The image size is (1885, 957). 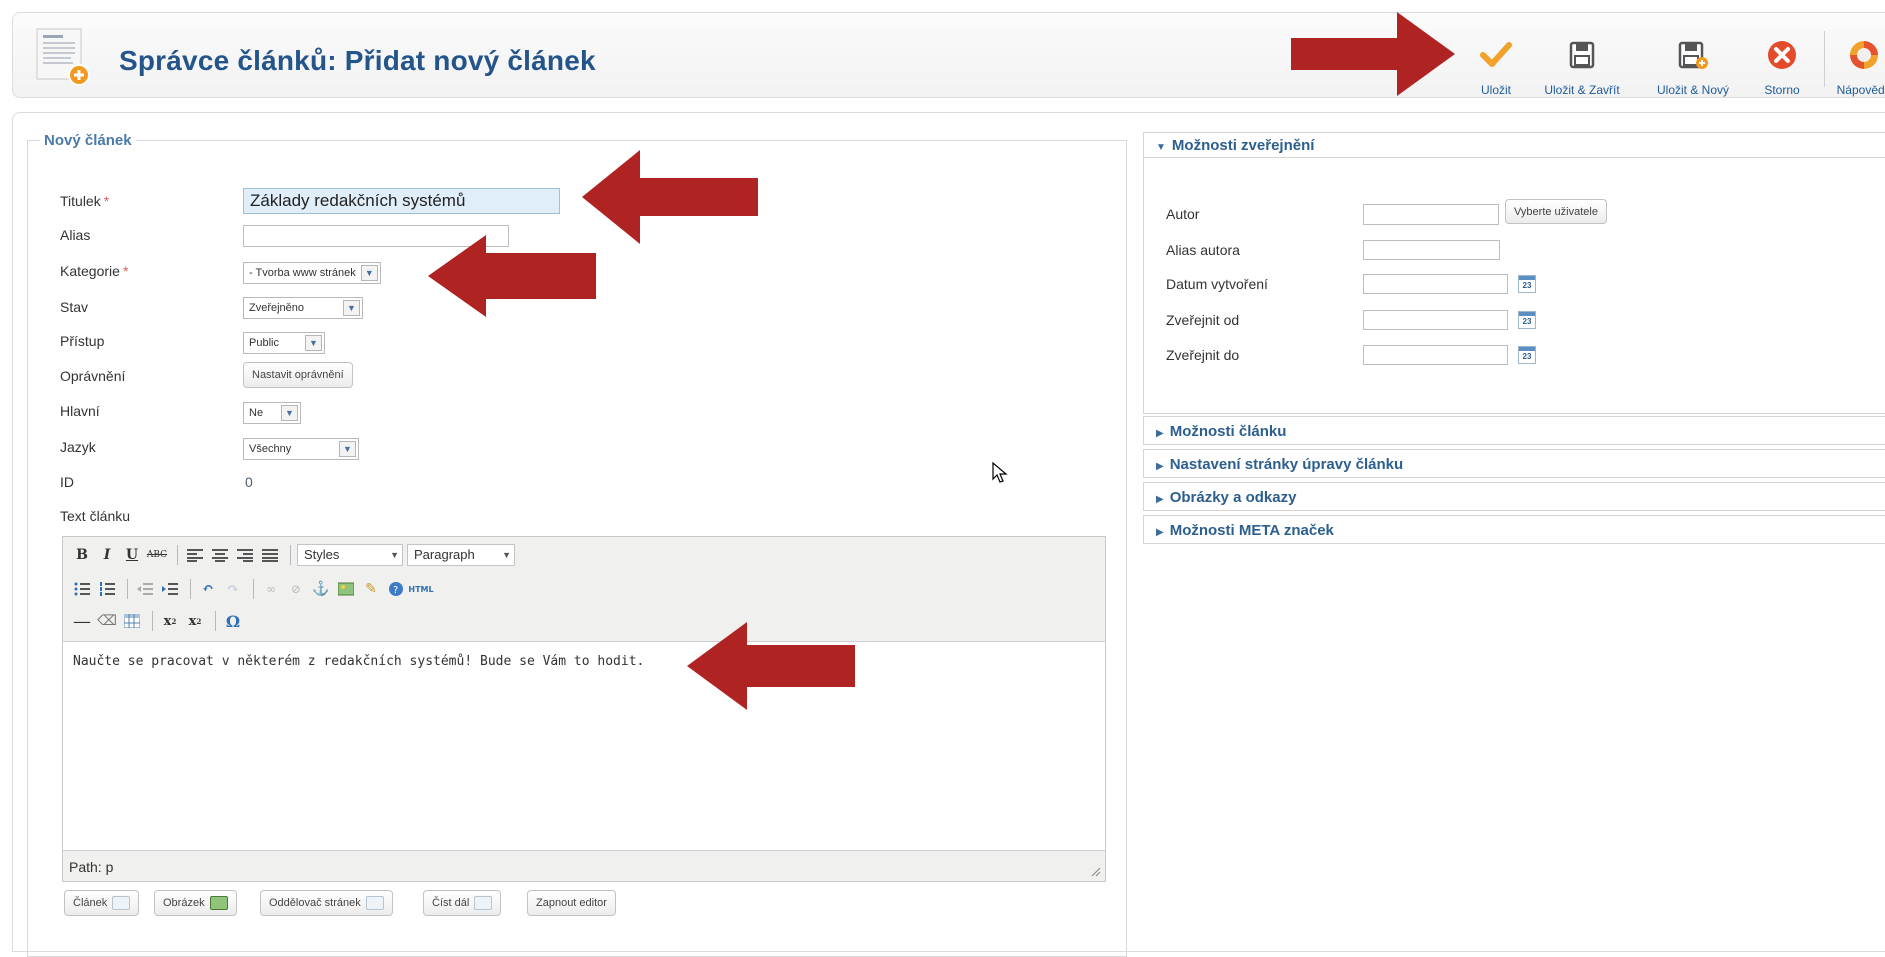 I want to click on arrow-to-save-icon, so click(x=1373, y=54).